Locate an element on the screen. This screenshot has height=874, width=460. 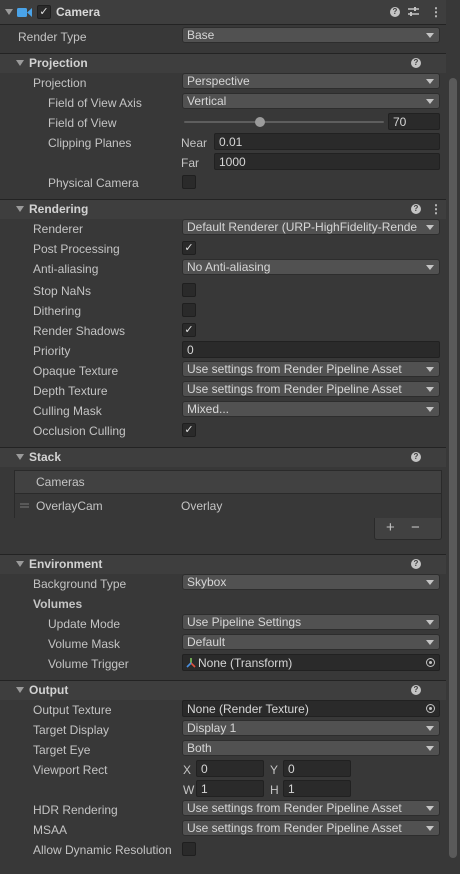
remove-button: − is located at coordinates (415, 527).